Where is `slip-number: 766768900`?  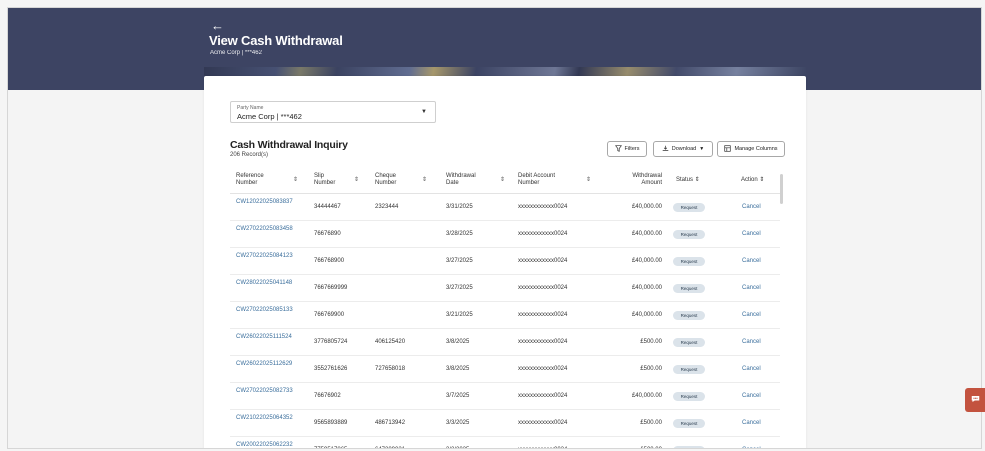
slip-number: 766768900 is located at coordinates (329, 261).